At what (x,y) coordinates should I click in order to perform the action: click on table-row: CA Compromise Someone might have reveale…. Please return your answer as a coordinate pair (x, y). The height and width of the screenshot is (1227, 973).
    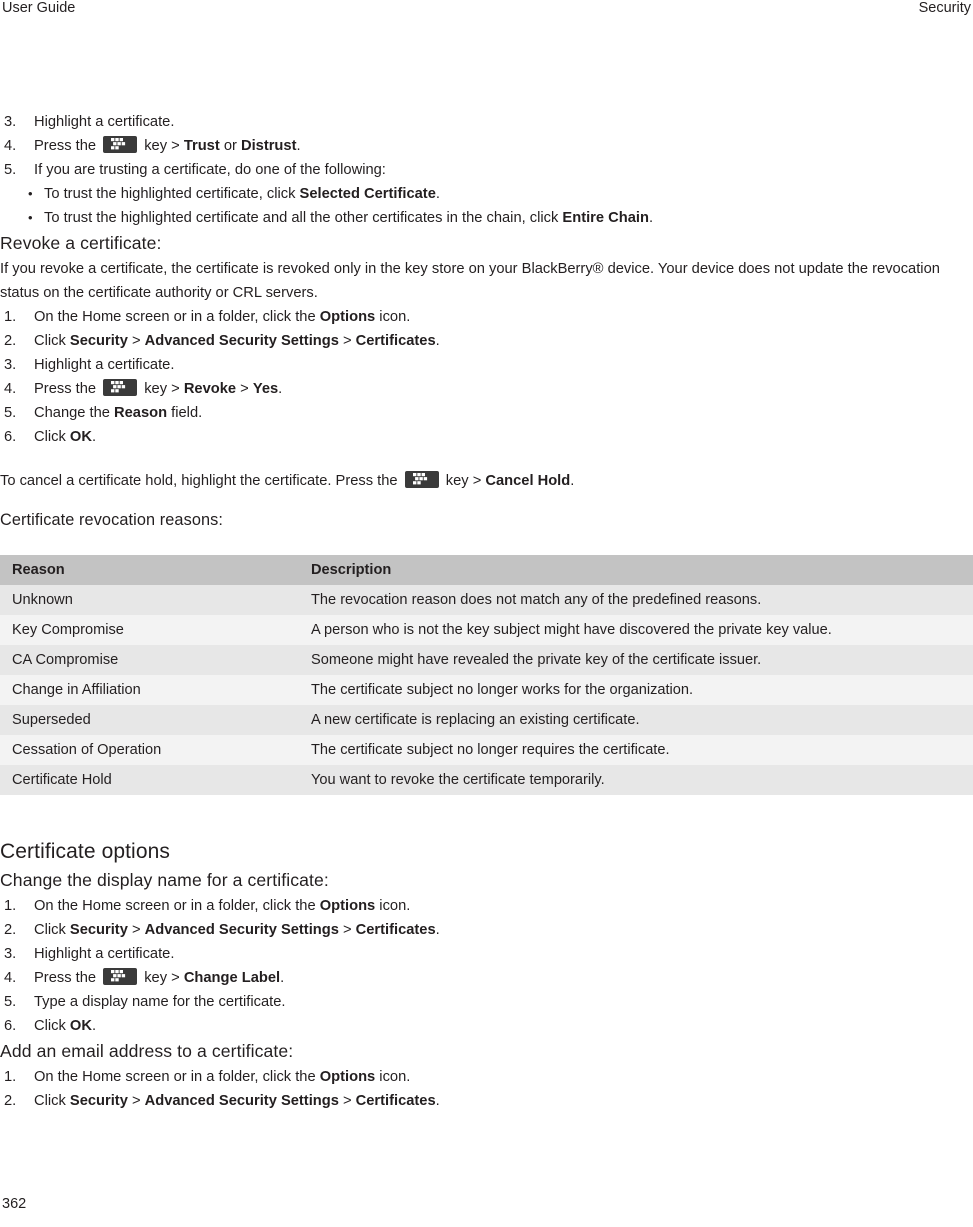
    Looking at the image, I should click on (486, 660).